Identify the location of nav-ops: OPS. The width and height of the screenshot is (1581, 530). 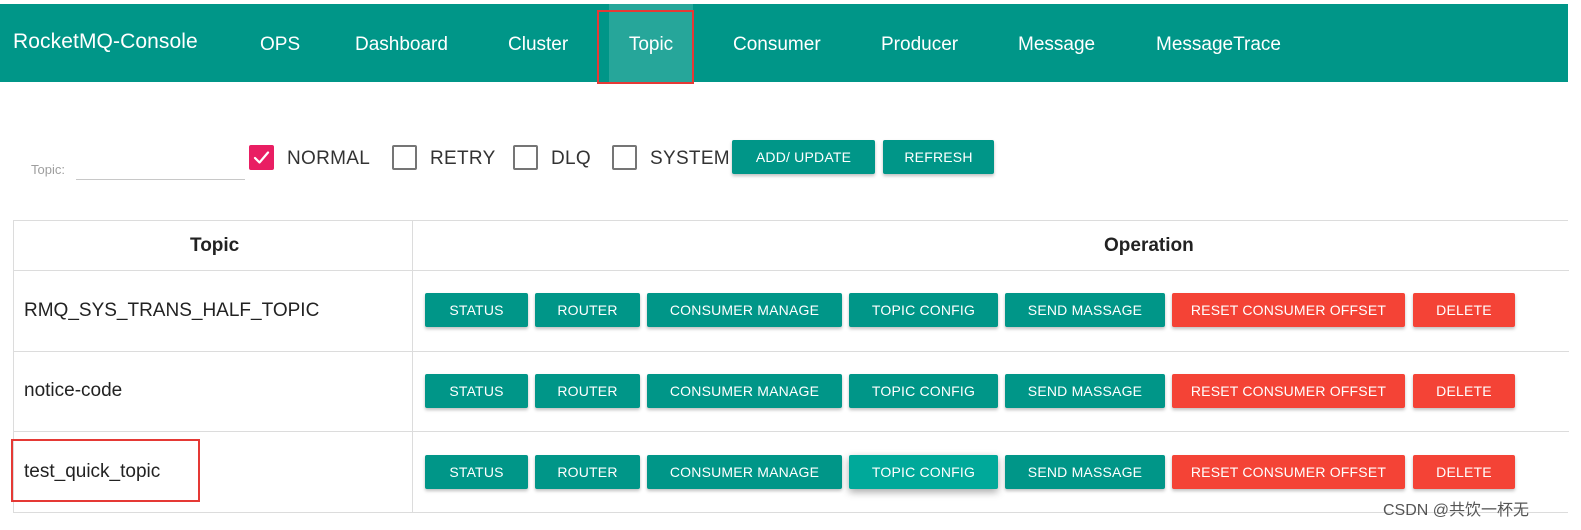
(280, 43).